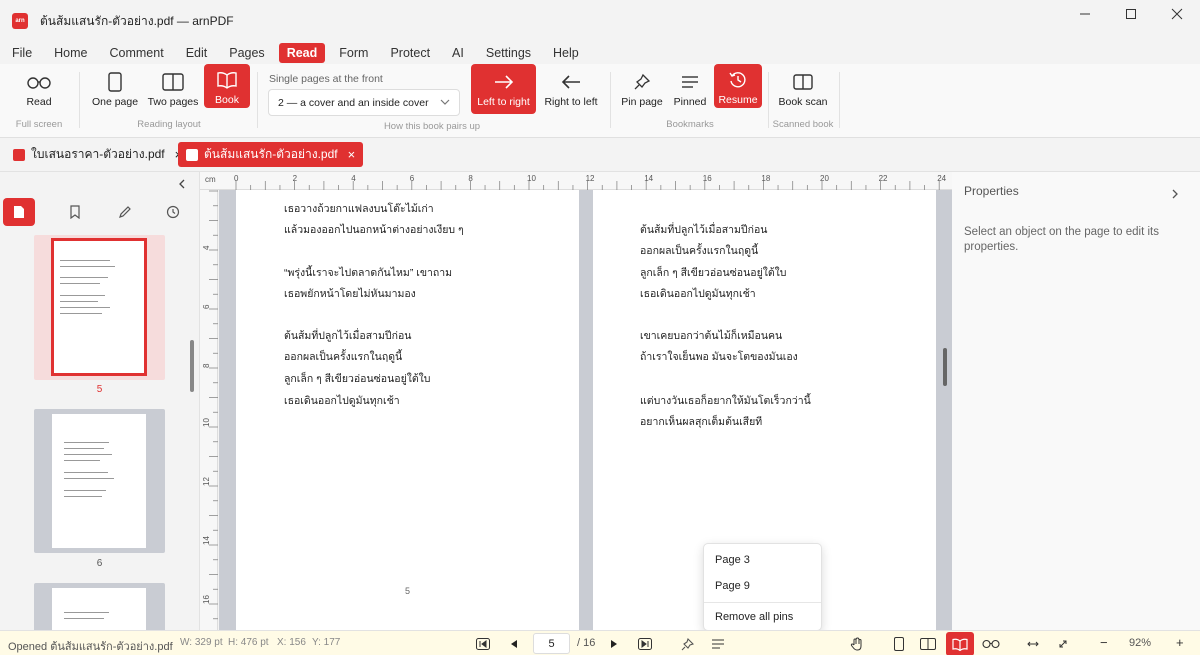  I want to click on pin-page-status-button, so click(687, 644).